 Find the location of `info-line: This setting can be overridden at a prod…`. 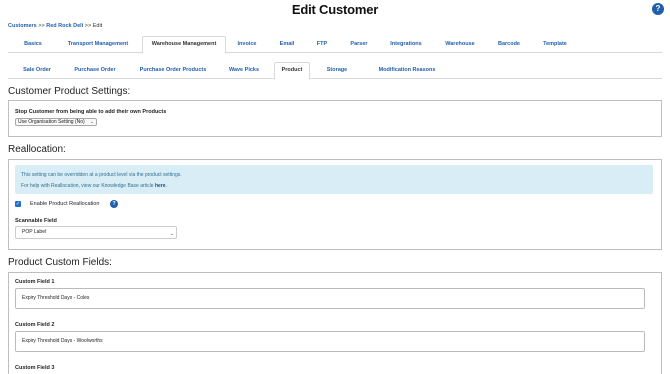

info-line: This setting can be overridden at a prod… is located at coordinates (101, 175).